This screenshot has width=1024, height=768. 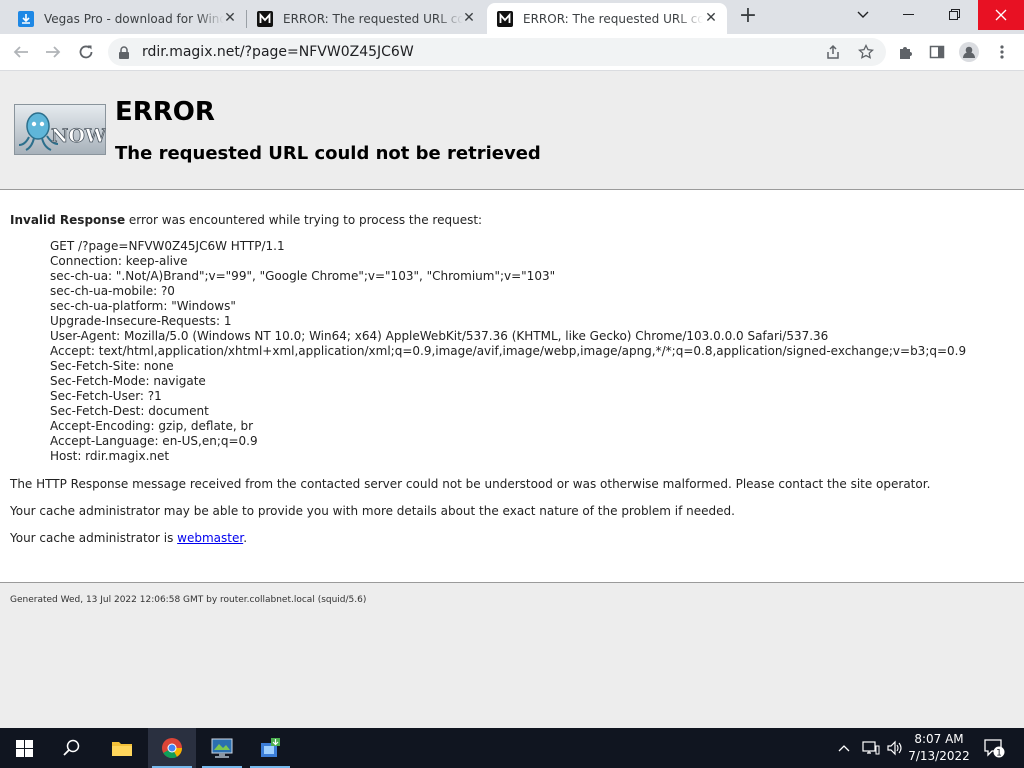 What do you see at coordinates (270, 748) in the screenshot?
I see `installer-app-icon` at bounding box center [270, 748].